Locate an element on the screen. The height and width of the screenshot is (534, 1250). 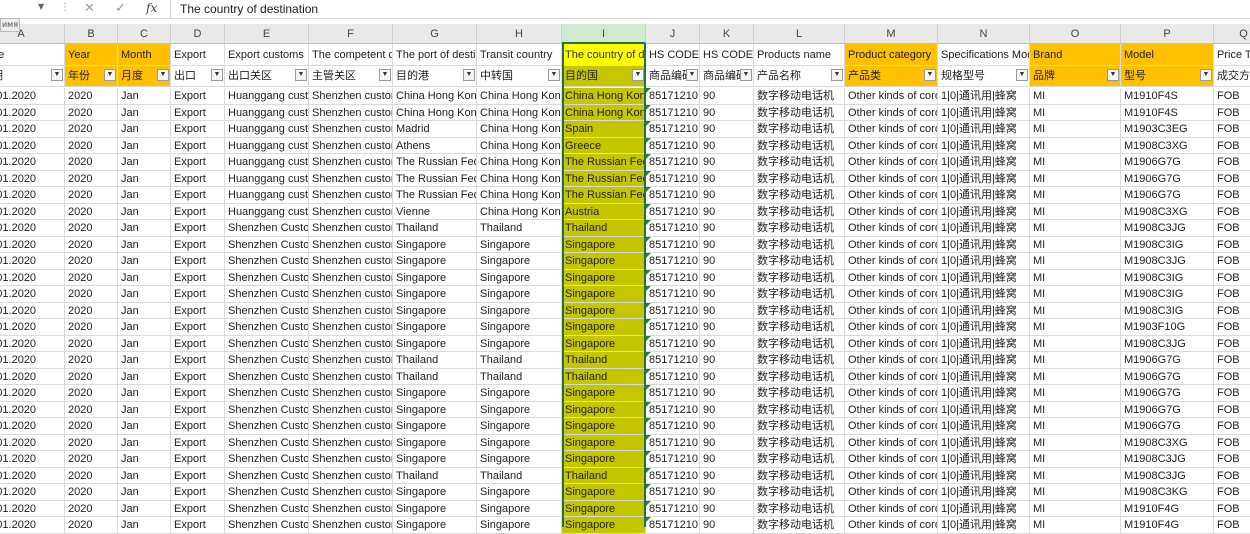
table-cell: Huanggang customs is located at coordinates (267, 162).